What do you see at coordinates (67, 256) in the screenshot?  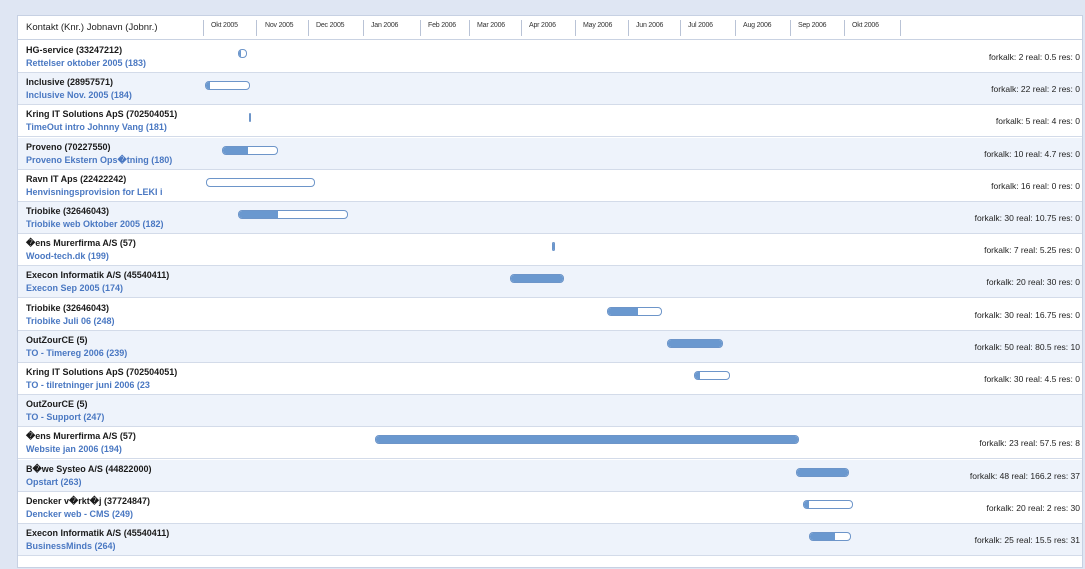 I see `job-link: Wood-tech.dk (199)` at bounding box center [67, 256].